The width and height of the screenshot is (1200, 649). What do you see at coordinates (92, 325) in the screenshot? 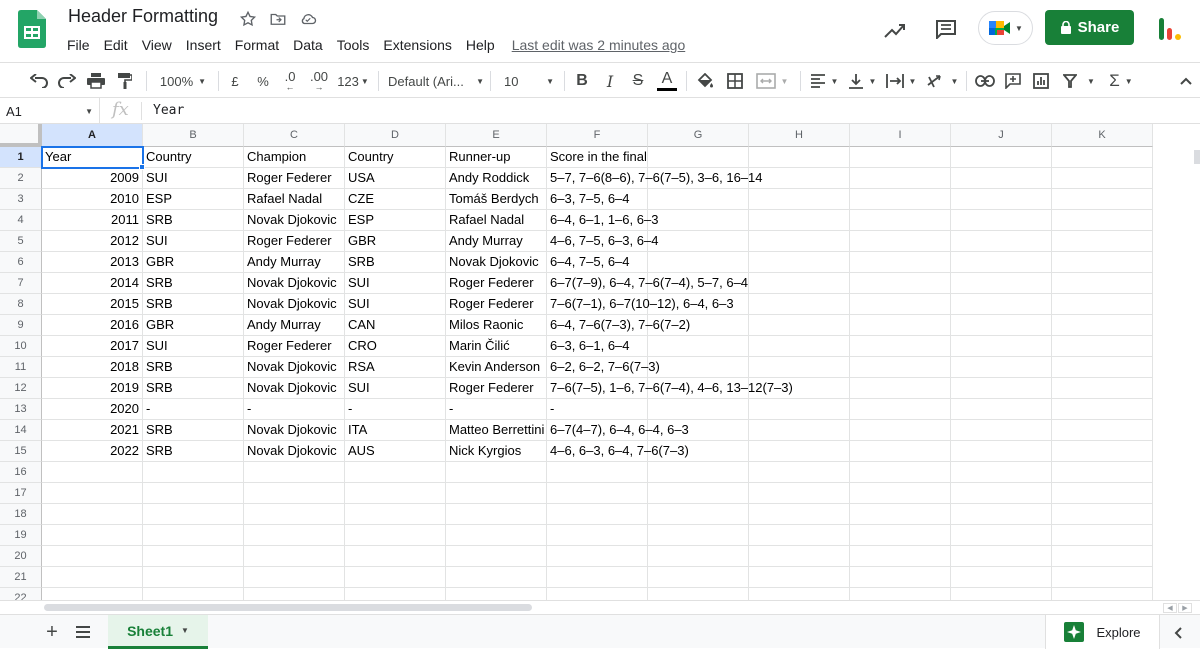
I see `cell-a9: 2016` at bounding box center [92, 325].